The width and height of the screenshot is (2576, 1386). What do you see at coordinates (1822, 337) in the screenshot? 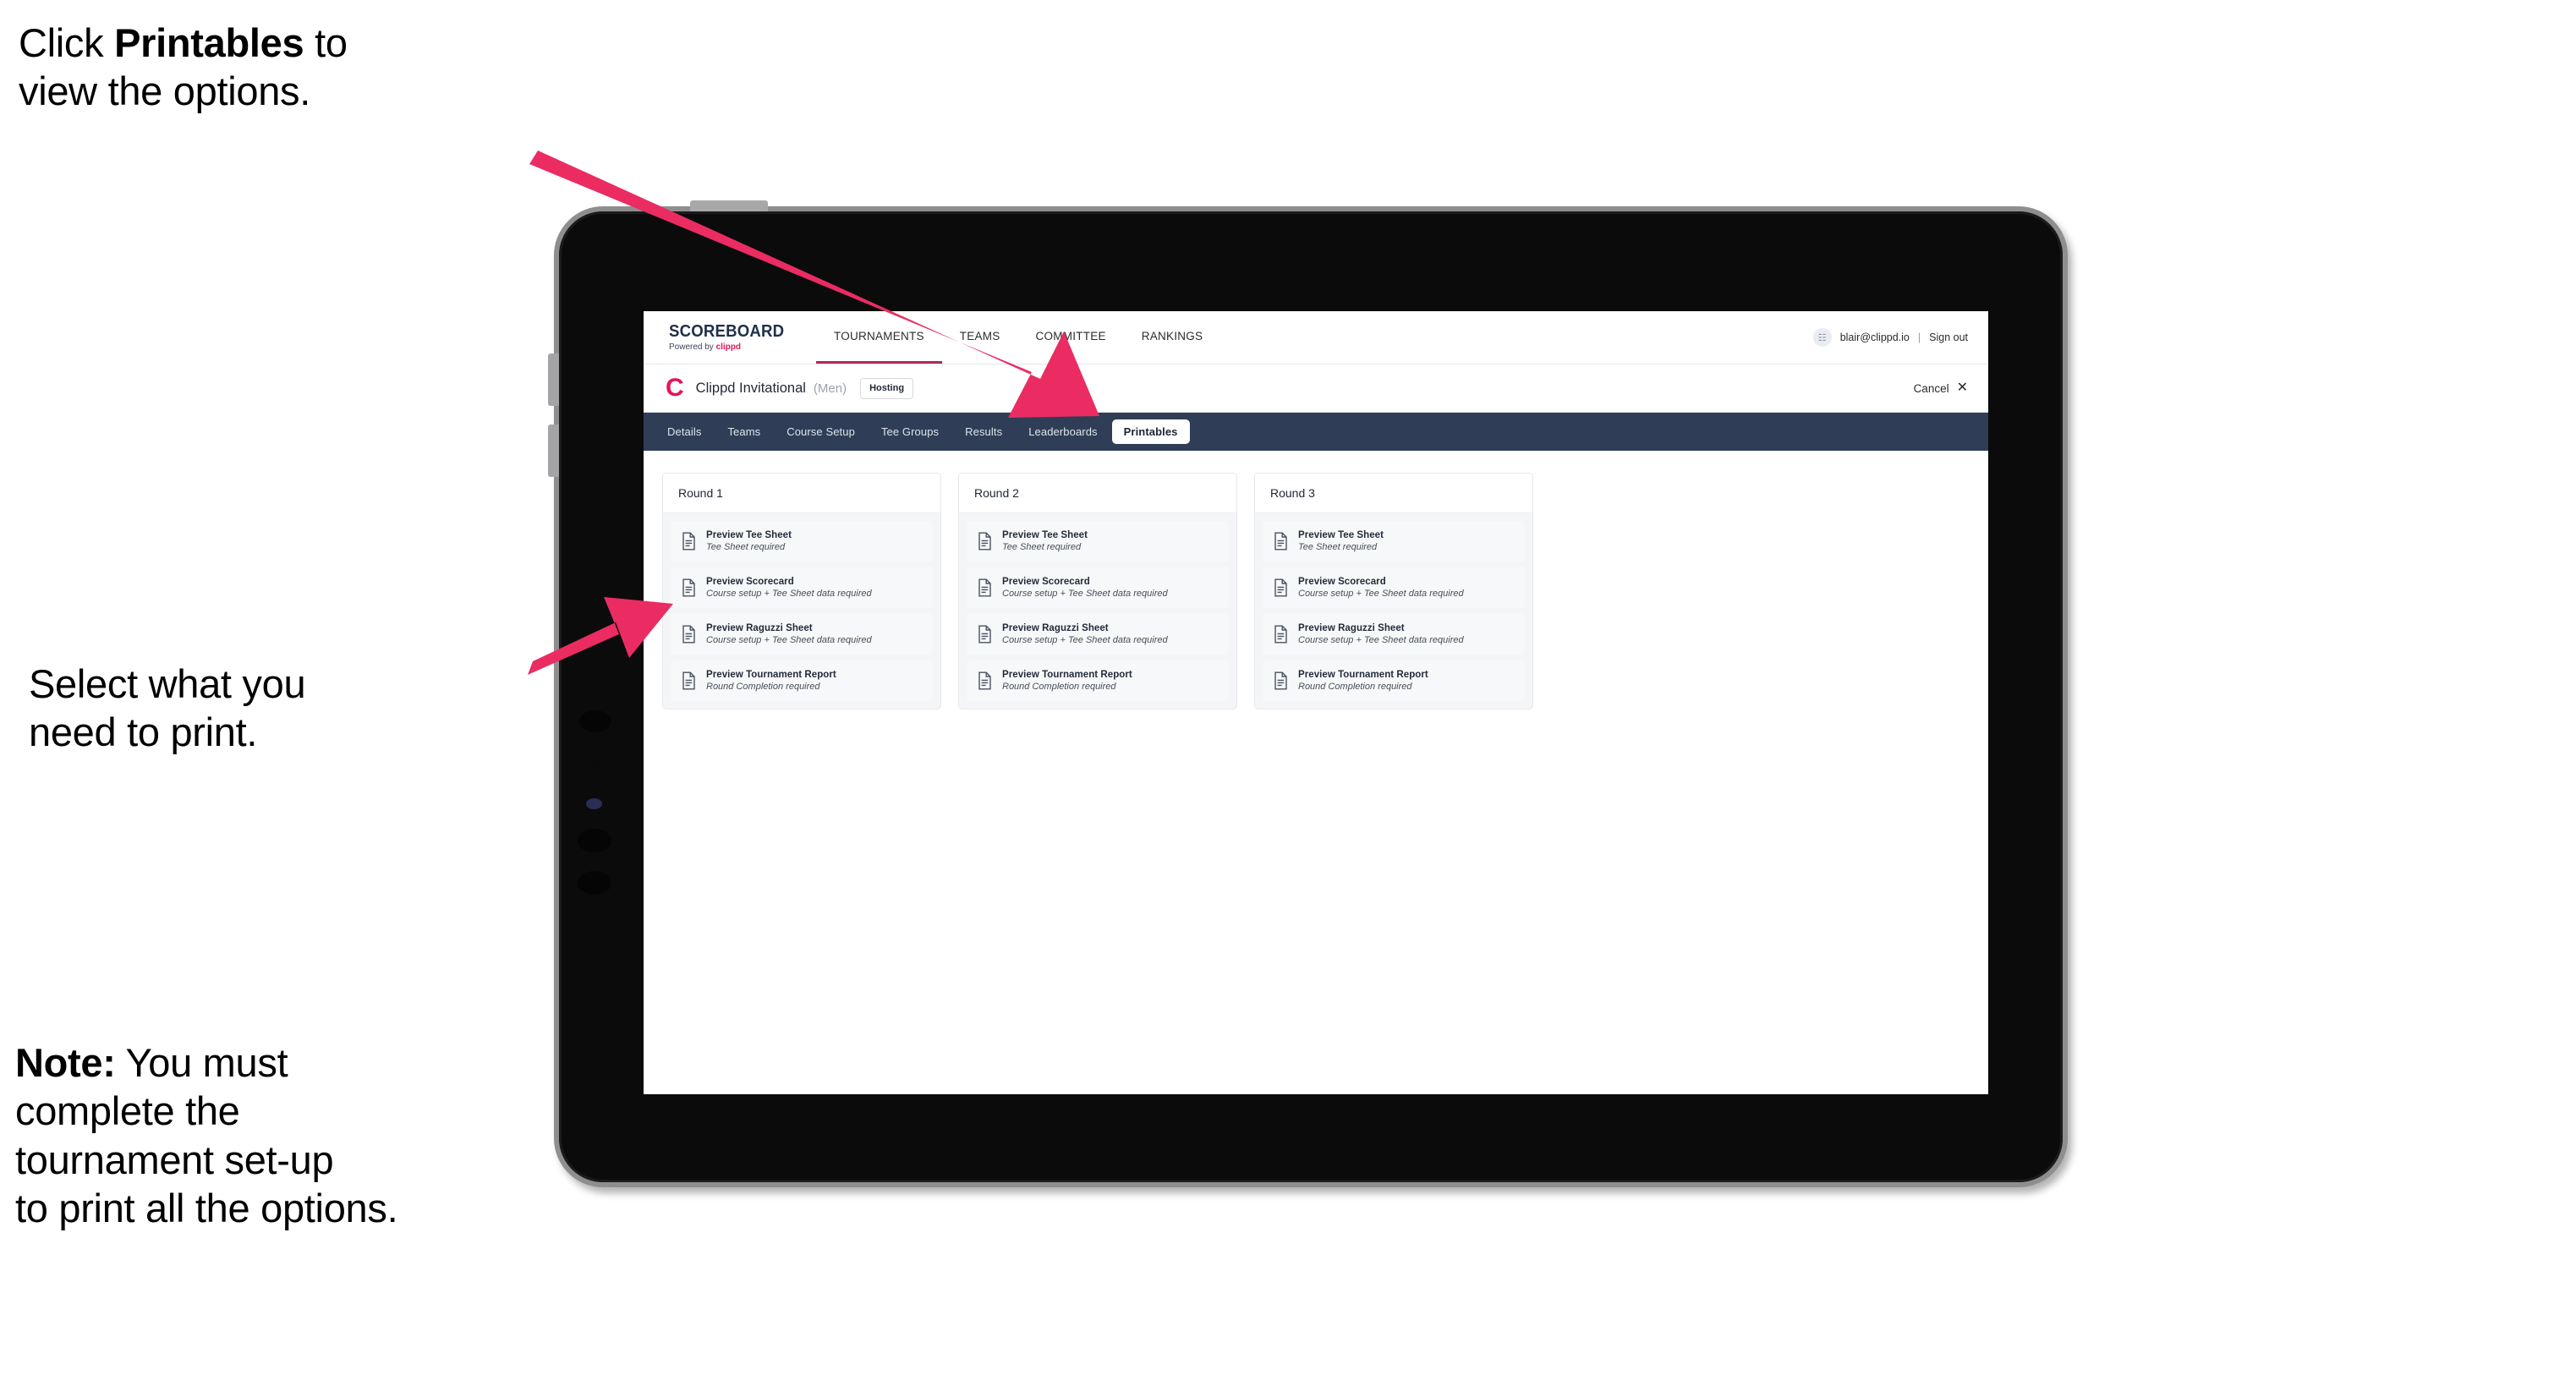
I see `avatar: ☷` at bounding box center [1822, 337].